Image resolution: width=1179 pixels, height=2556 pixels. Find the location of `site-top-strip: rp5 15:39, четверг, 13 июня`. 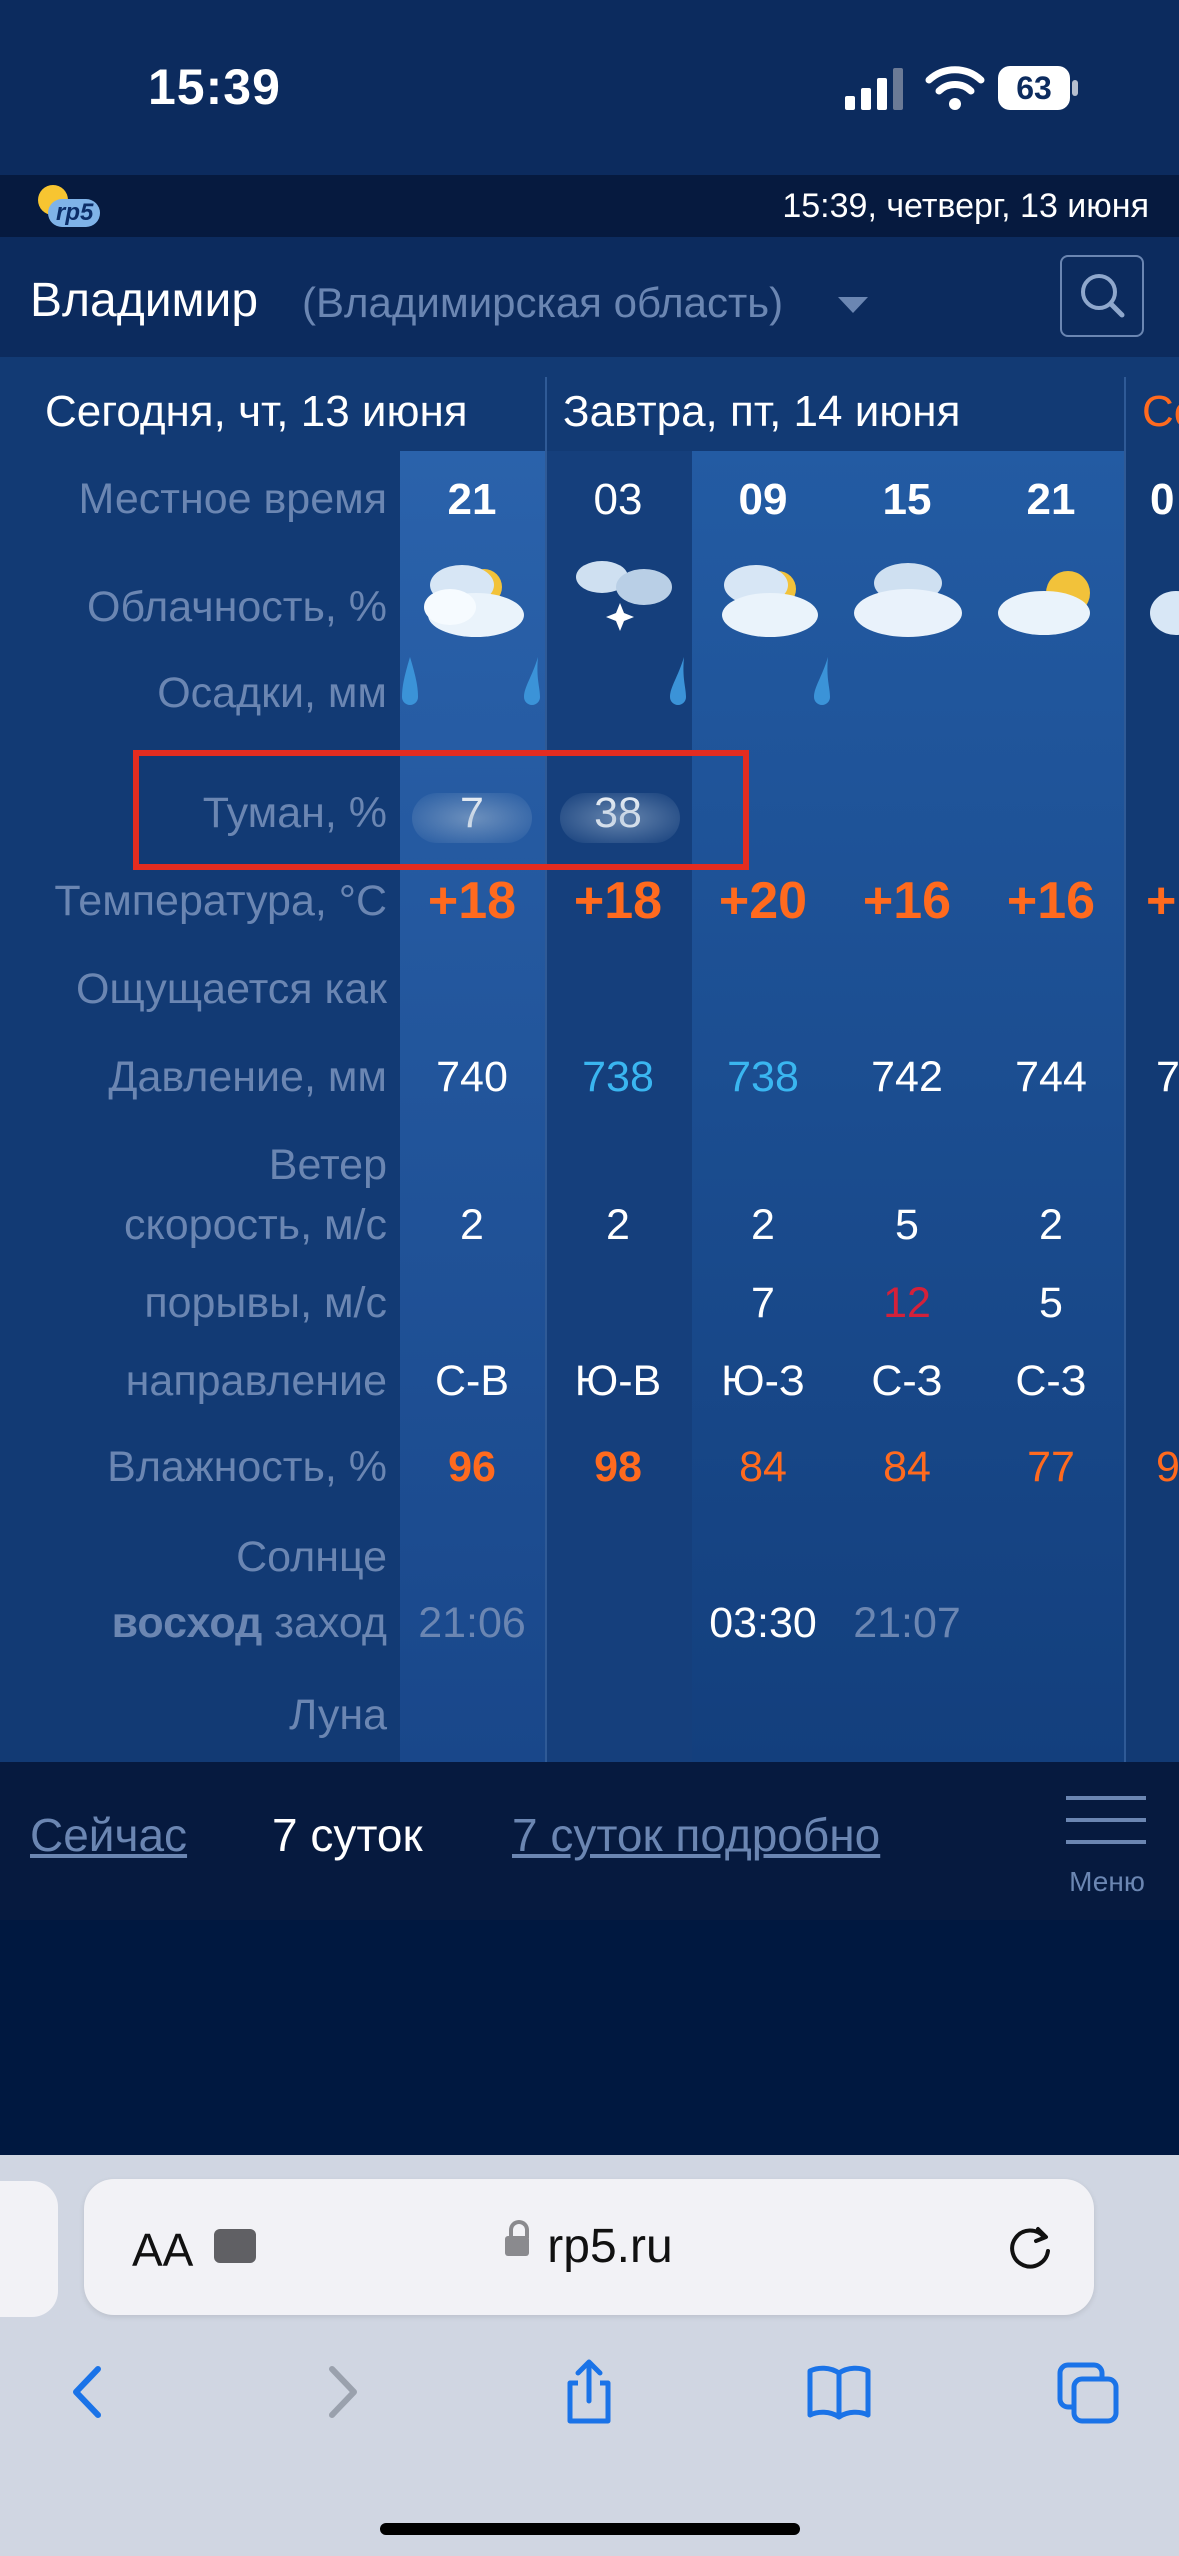

site-top-strip: rp5 15:39, четверг, 13 июня is located at coordinates (589, 206).